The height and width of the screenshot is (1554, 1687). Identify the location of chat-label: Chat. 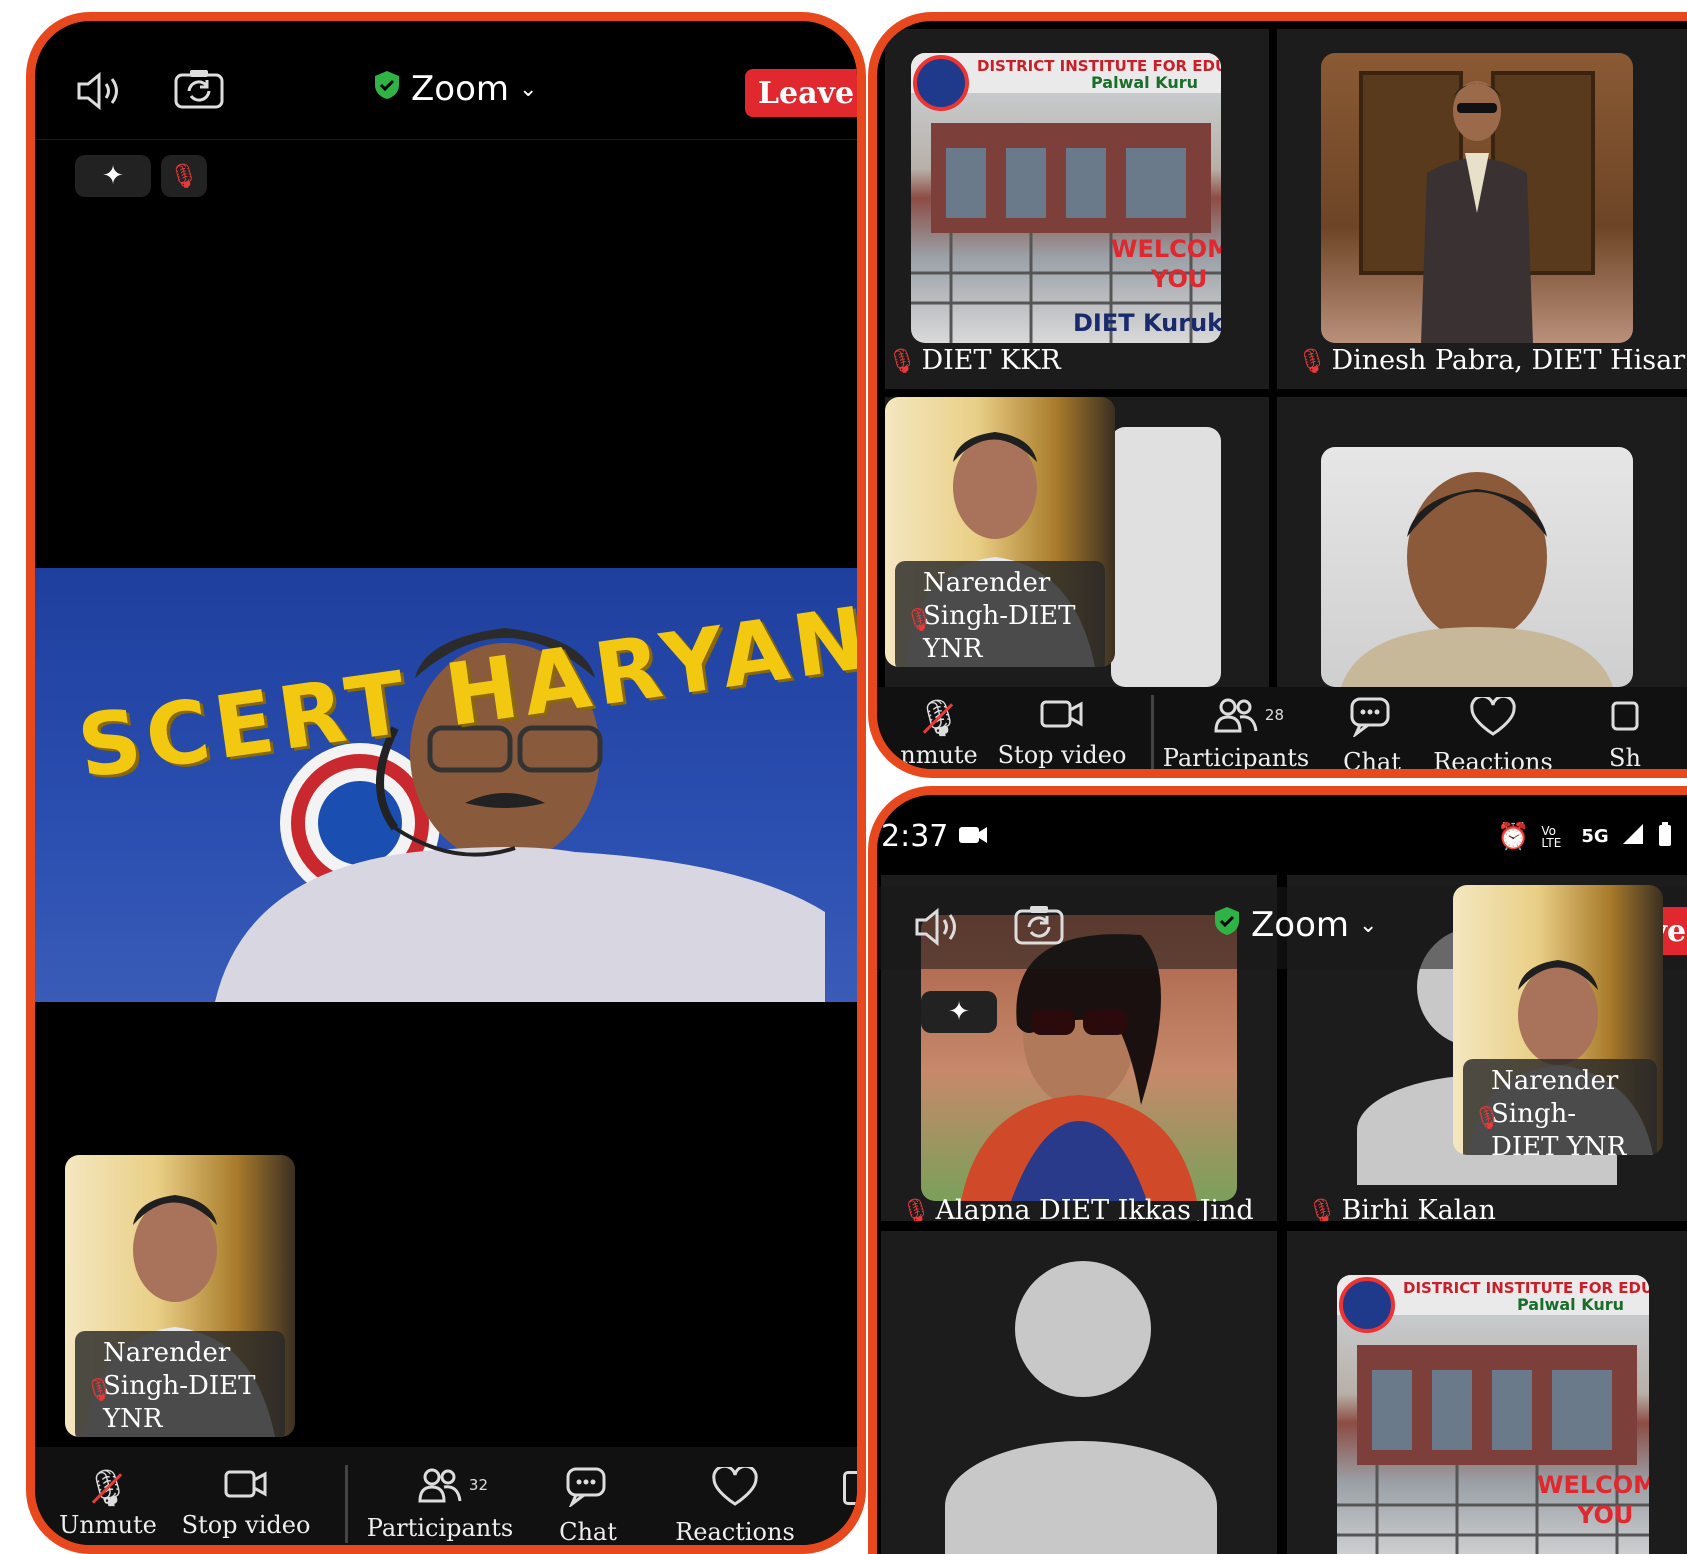
(588, 1532).